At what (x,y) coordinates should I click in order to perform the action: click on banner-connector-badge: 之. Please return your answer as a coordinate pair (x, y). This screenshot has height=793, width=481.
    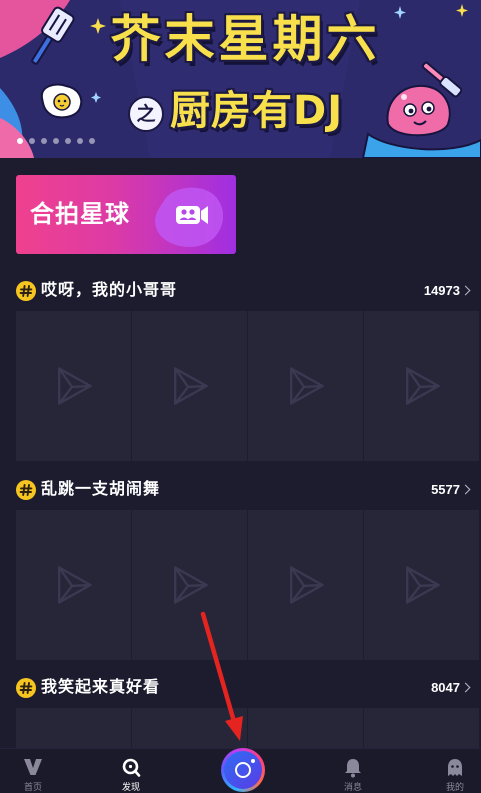
    Looking at the image, I should click on (146, 114).